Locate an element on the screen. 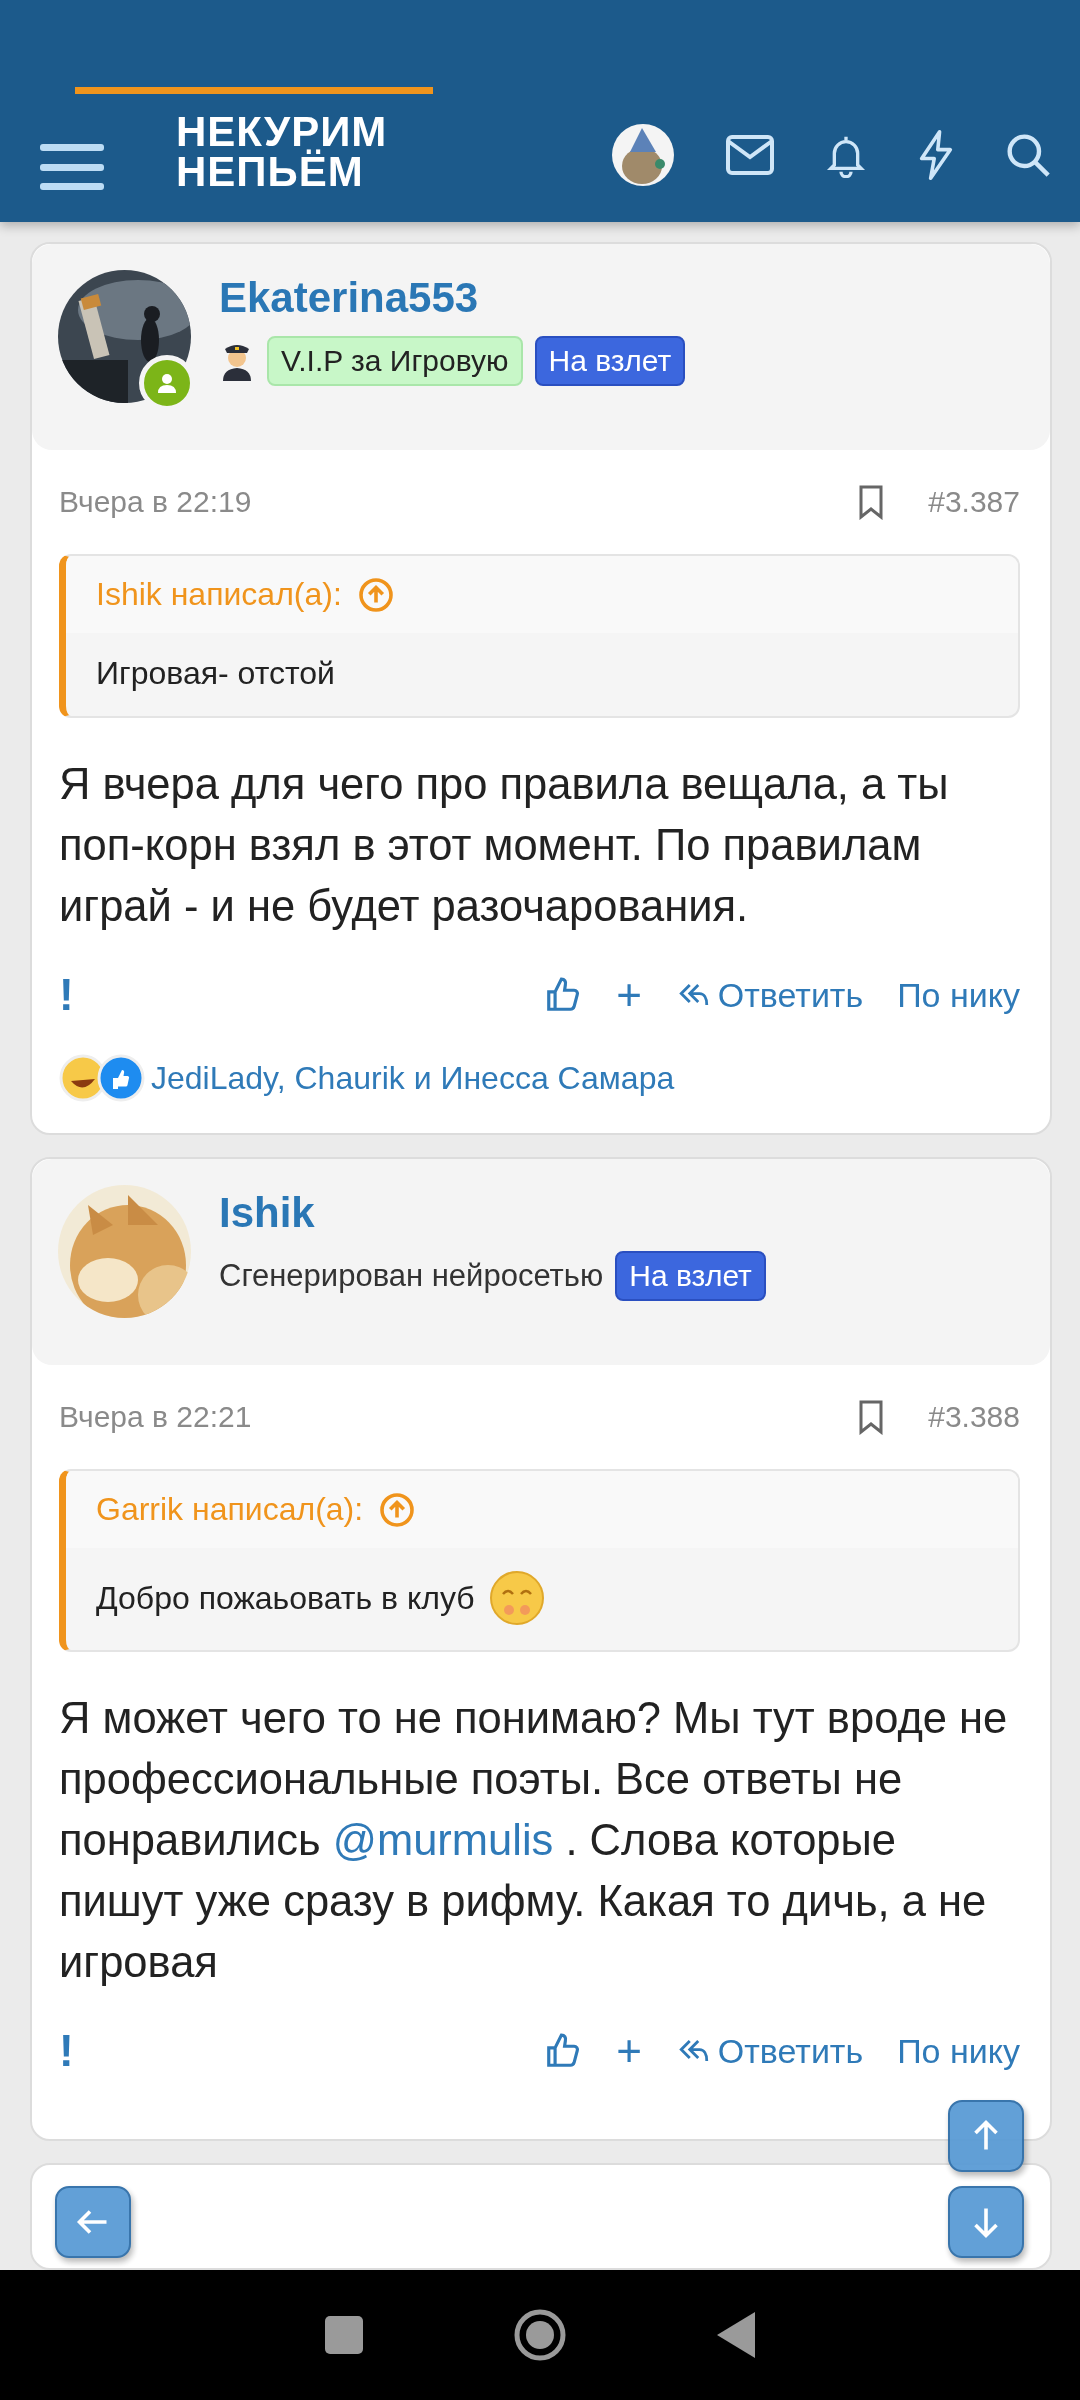  author-name: Ishik is located at coordinates (492, 1213).